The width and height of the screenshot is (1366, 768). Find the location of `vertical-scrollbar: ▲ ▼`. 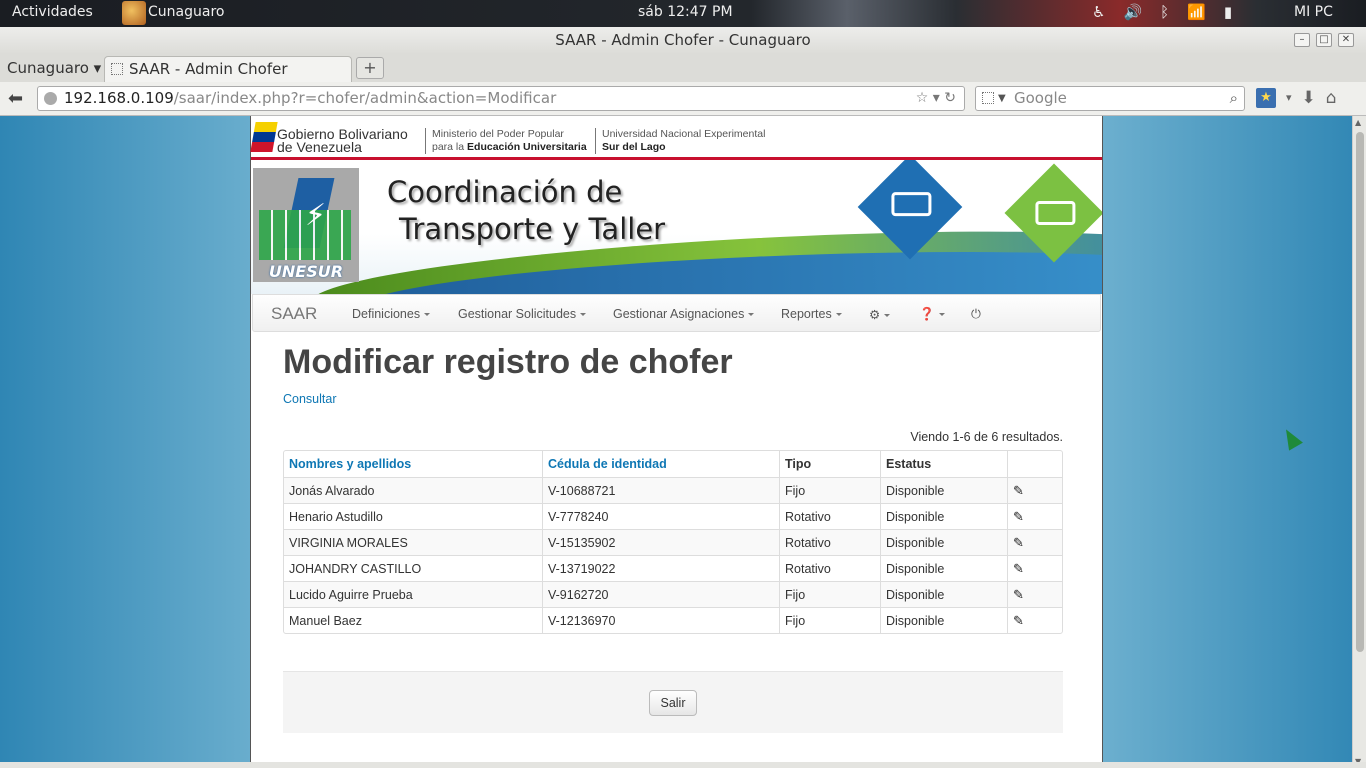

vertical-scrollbar: ▲ ▼ is located at coordinates (1359, 442).